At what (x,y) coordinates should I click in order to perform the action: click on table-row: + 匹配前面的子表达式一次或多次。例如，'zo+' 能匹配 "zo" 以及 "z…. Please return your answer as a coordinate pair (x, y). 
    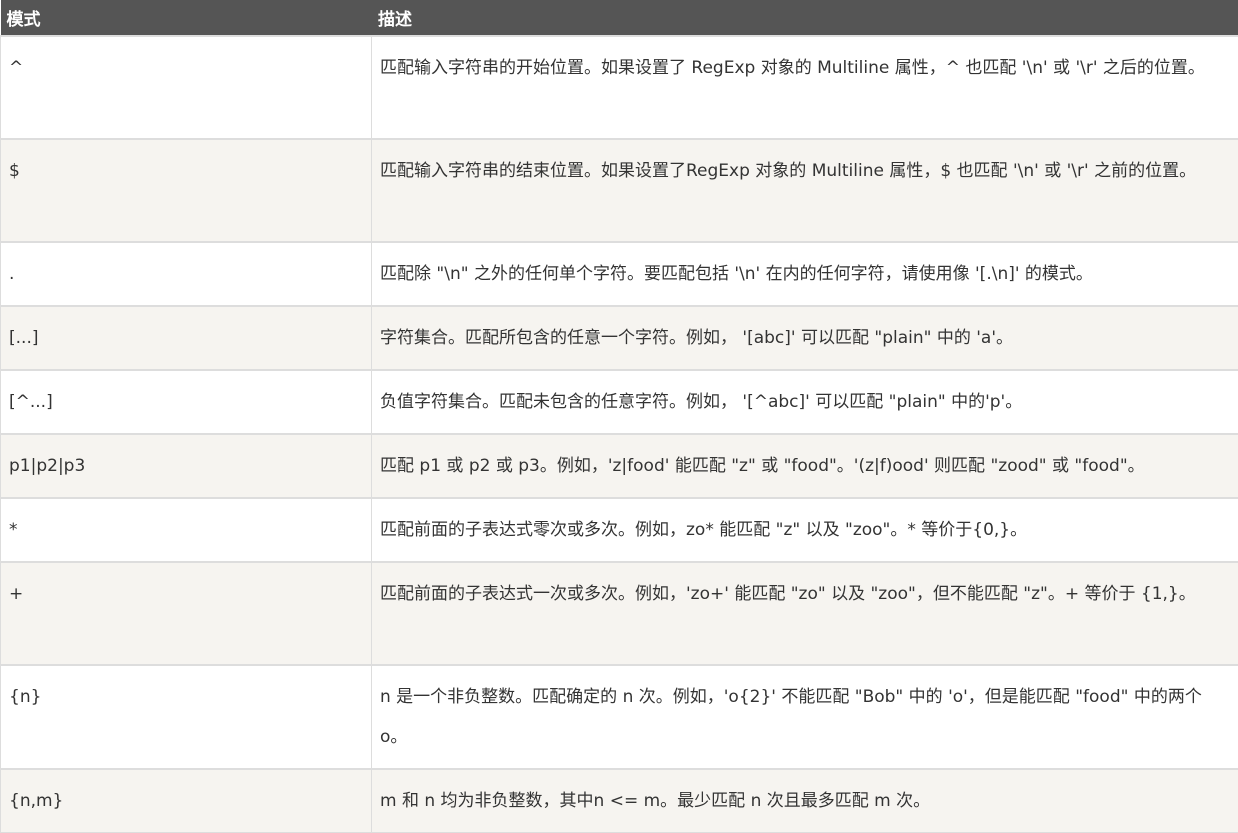
    Looking at the image, I should click on (619, 613).